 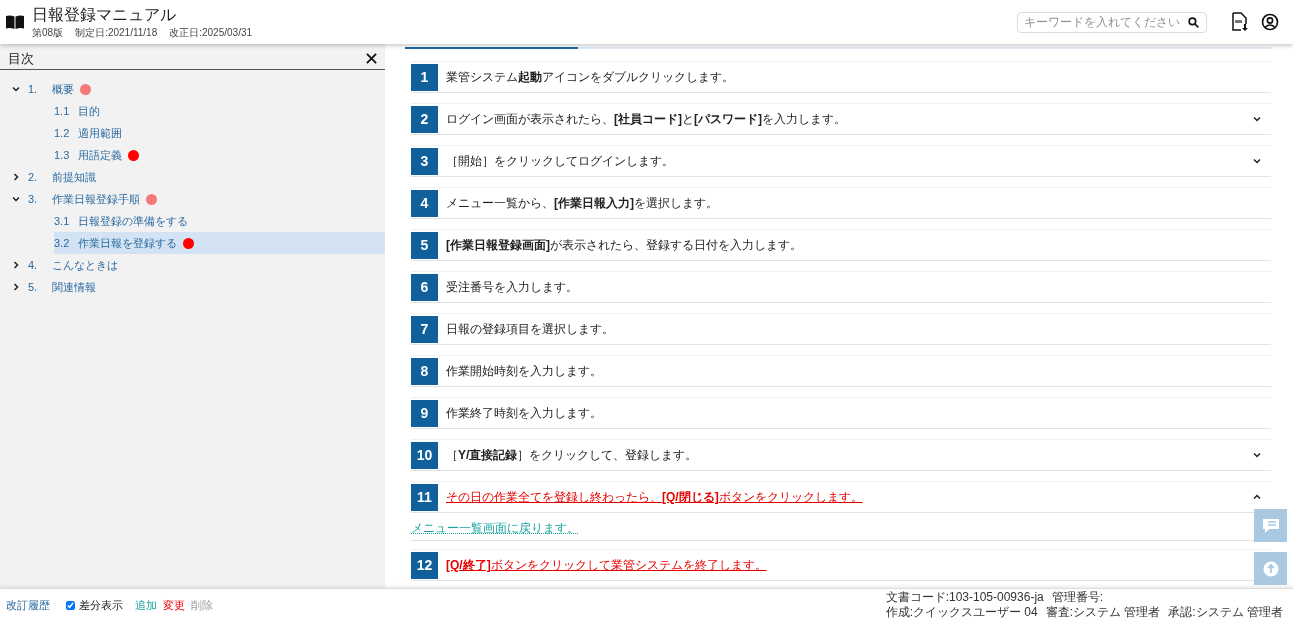 What do you see at coordinates (841, 161) in the screenshot?
I see `step-row: 3 ［開始］をクリックしてログインします。` at bounding box center [841, 161].